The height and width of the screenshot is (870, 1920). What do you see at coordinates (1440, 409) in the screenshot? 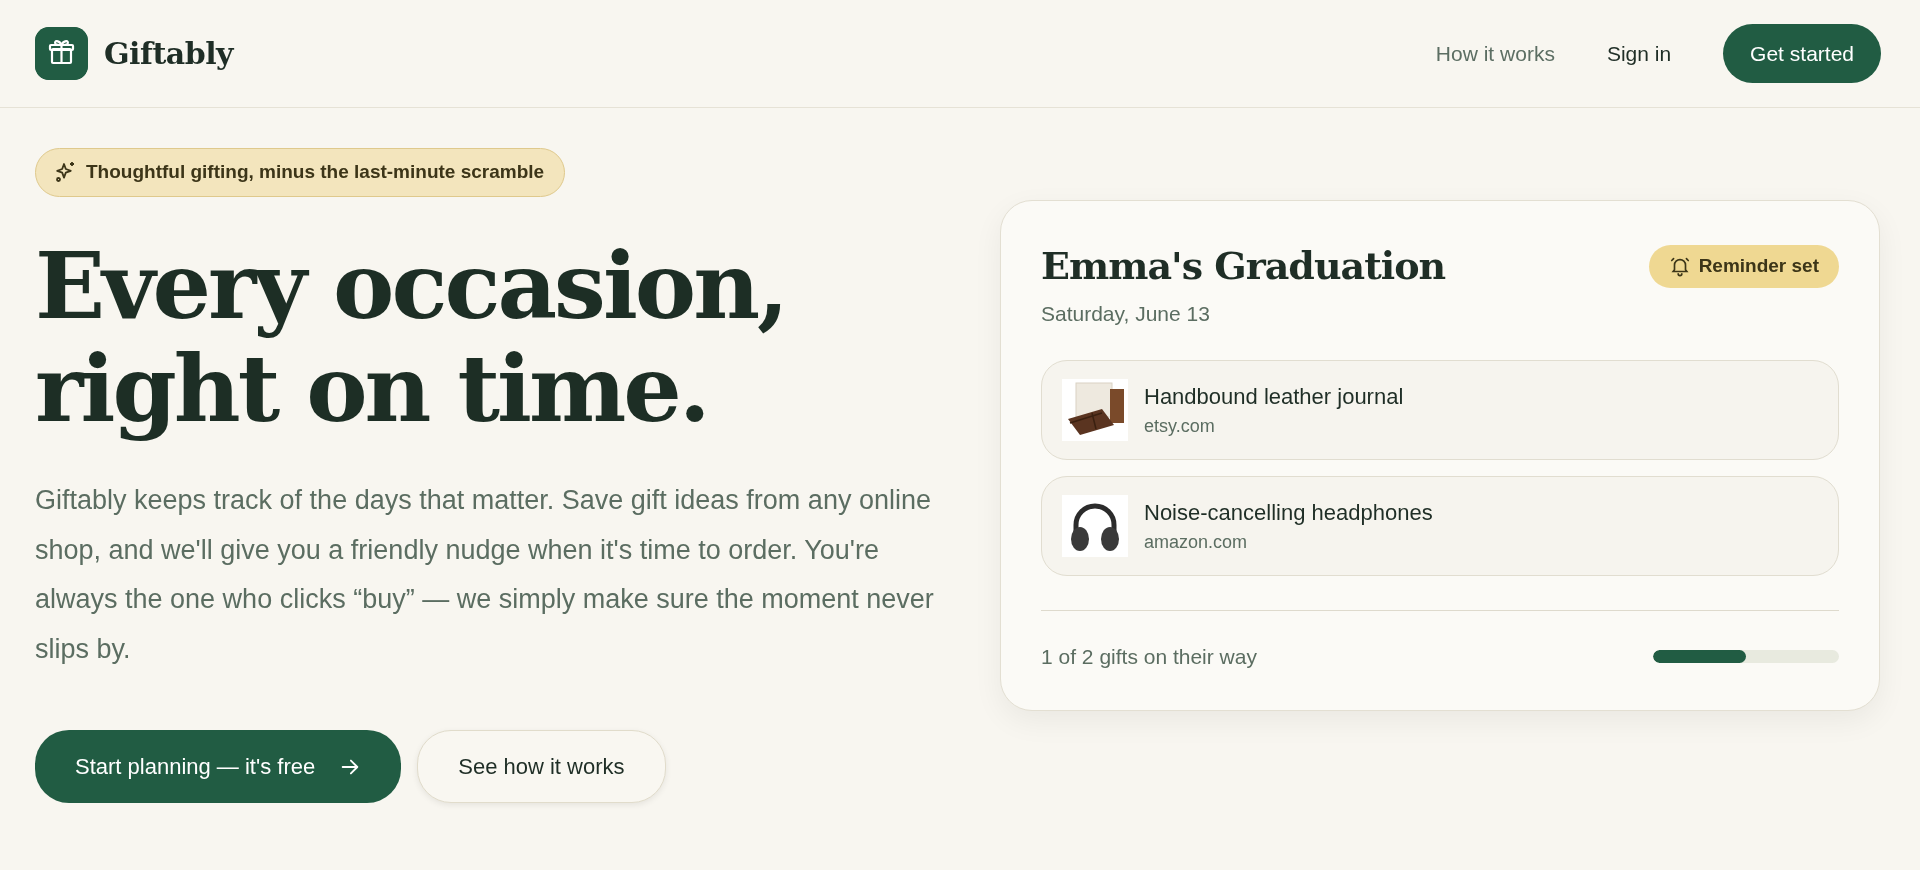
I see `gift-item: Handbound leather journal etsy.com` at bounding box center [1440, 409].